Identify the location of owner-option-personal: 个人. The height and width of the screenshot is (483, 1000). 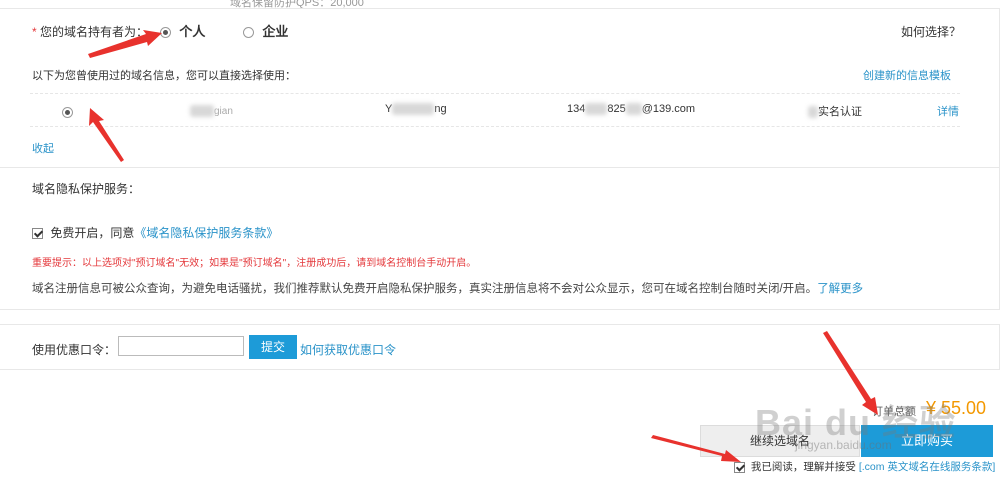
(182, 30).